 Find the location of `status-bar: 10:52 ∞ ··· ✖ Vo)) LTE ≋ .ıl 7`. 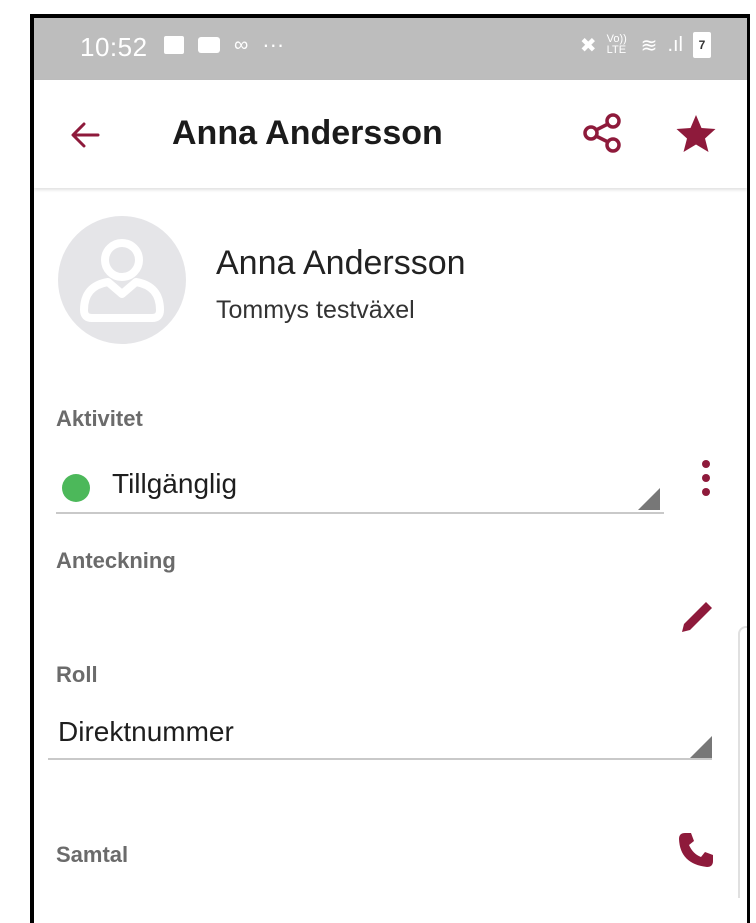

status-bar: 10:52 ∞ ··· ✖ Vo)) LTE ≋ .ıl 7 is located at coordinates (390, 49).